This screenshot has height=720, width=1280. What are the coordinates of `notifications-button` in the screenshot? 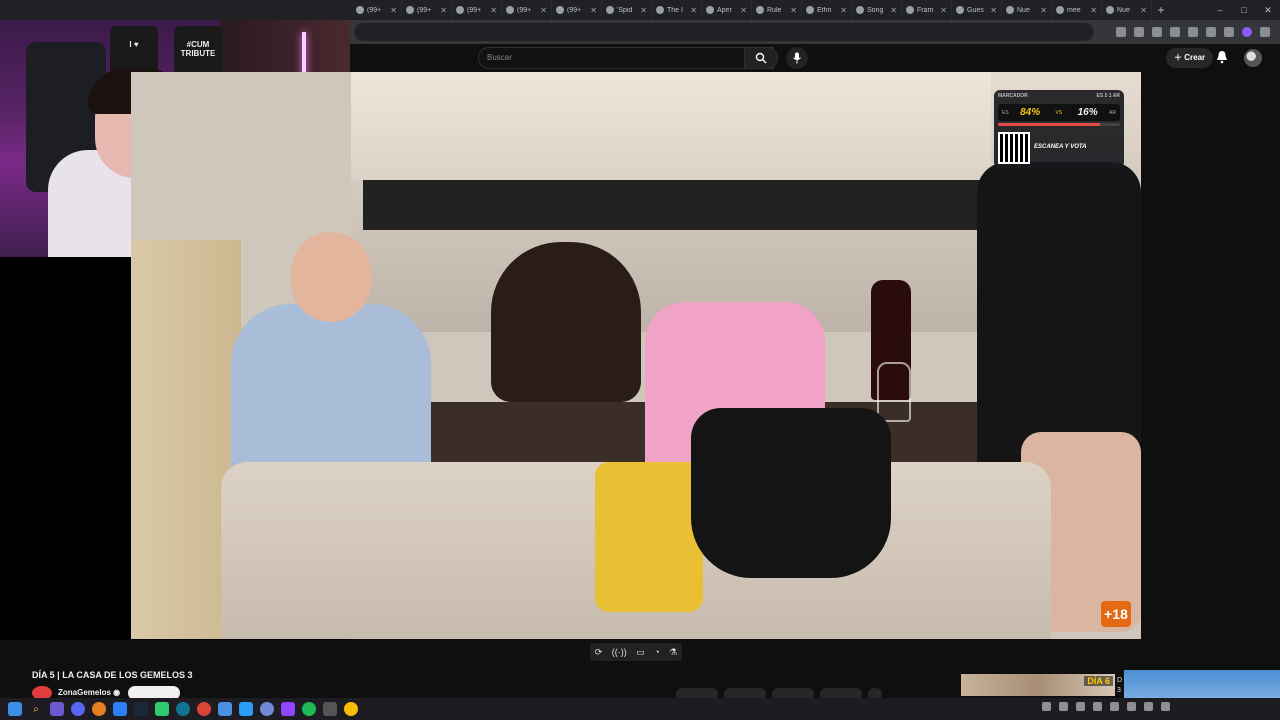 It's located at (1222, 59).